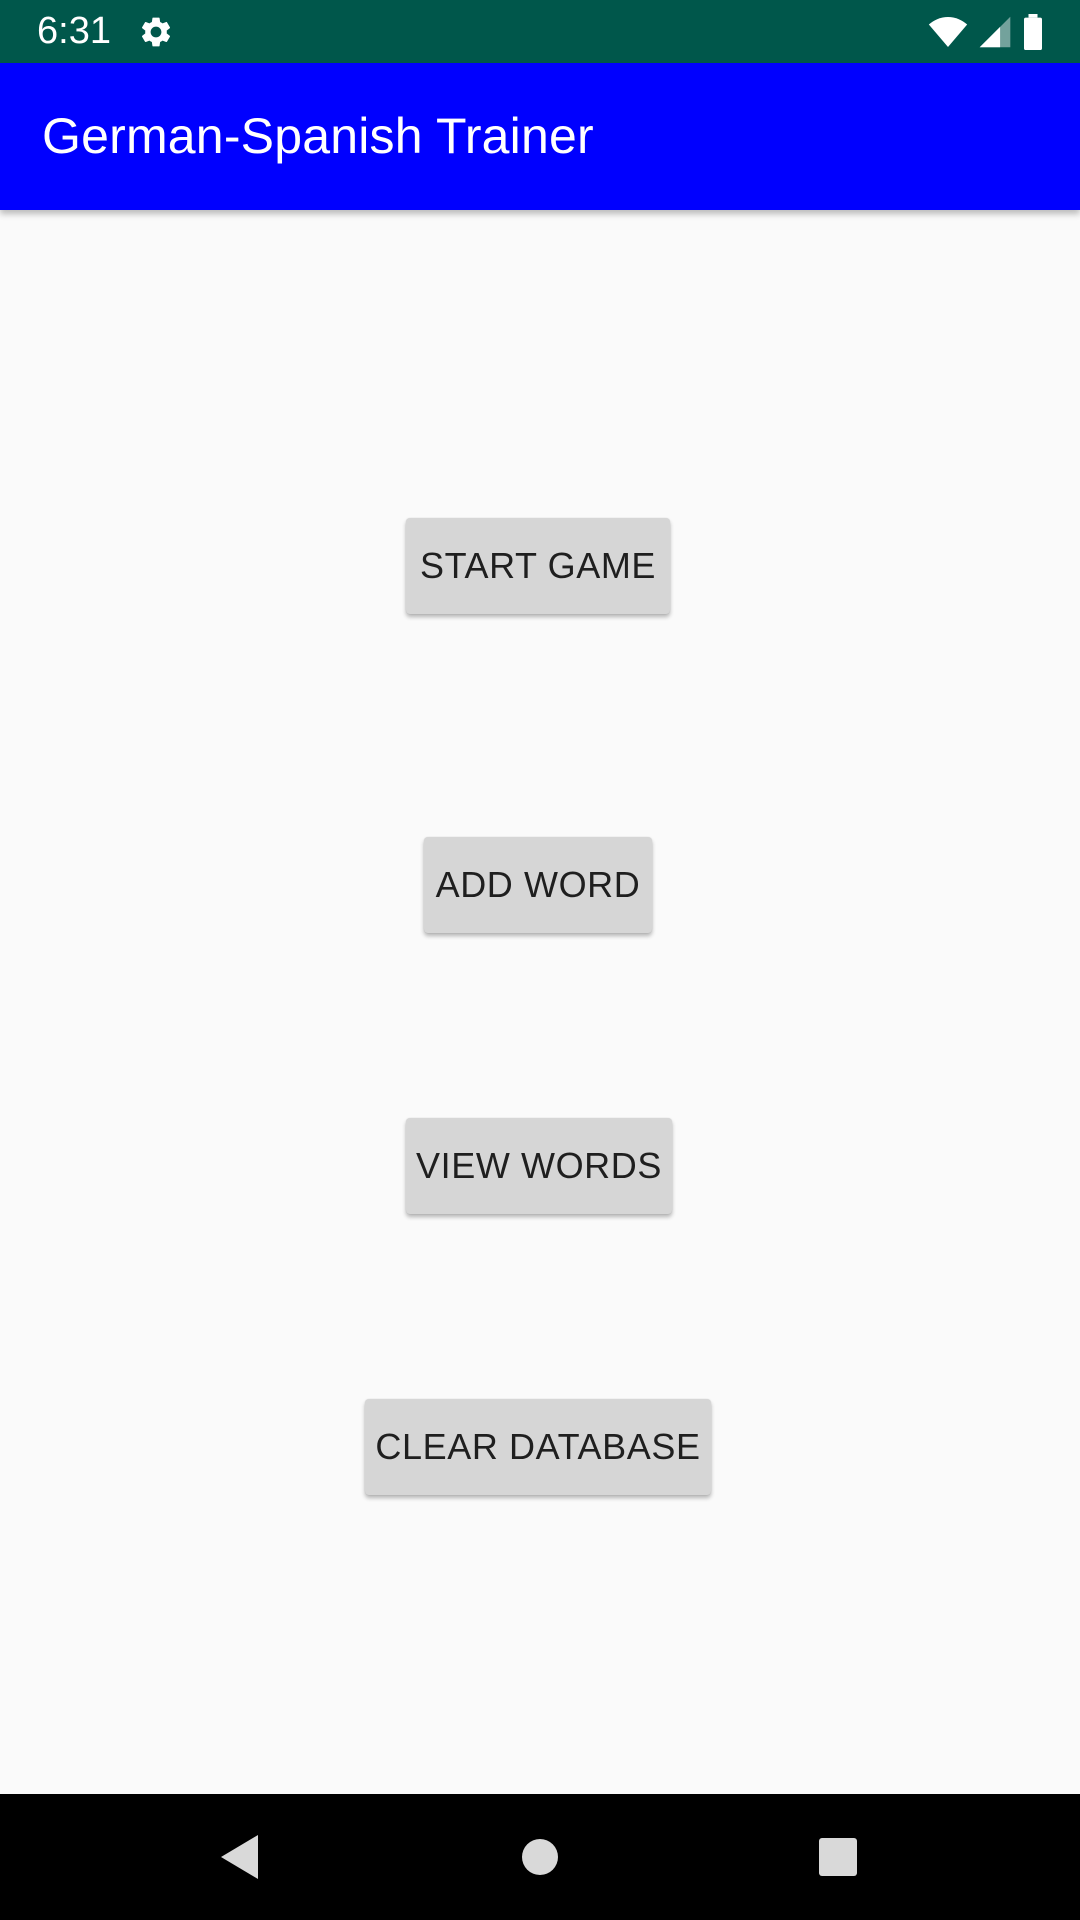  I want to click on app-bar: German-Spanish Trainer, so click(540, 136).